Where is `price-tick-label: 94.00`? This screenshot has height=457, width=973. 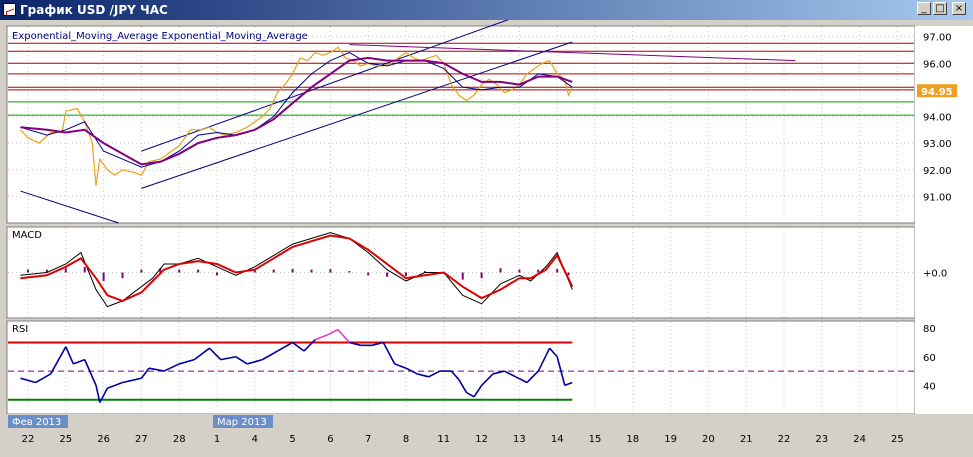 price-tick-label: 94.00 is located at coordinates (937, 118).